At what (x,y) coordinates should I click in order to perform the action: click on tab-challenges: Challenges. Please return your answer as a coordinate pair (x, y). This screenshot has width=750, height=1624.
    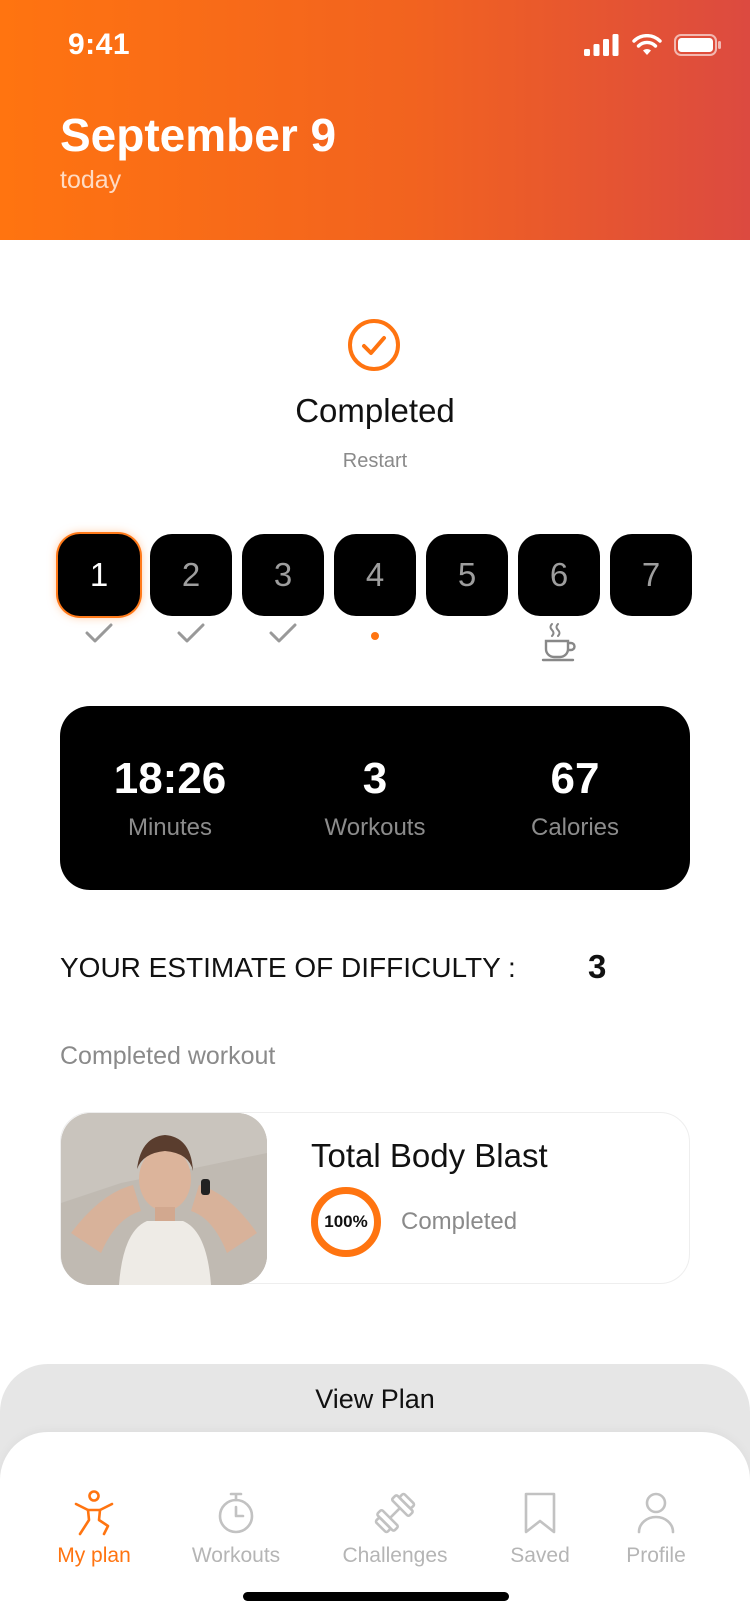
    Looking at the image, I should click on (395, 1529).